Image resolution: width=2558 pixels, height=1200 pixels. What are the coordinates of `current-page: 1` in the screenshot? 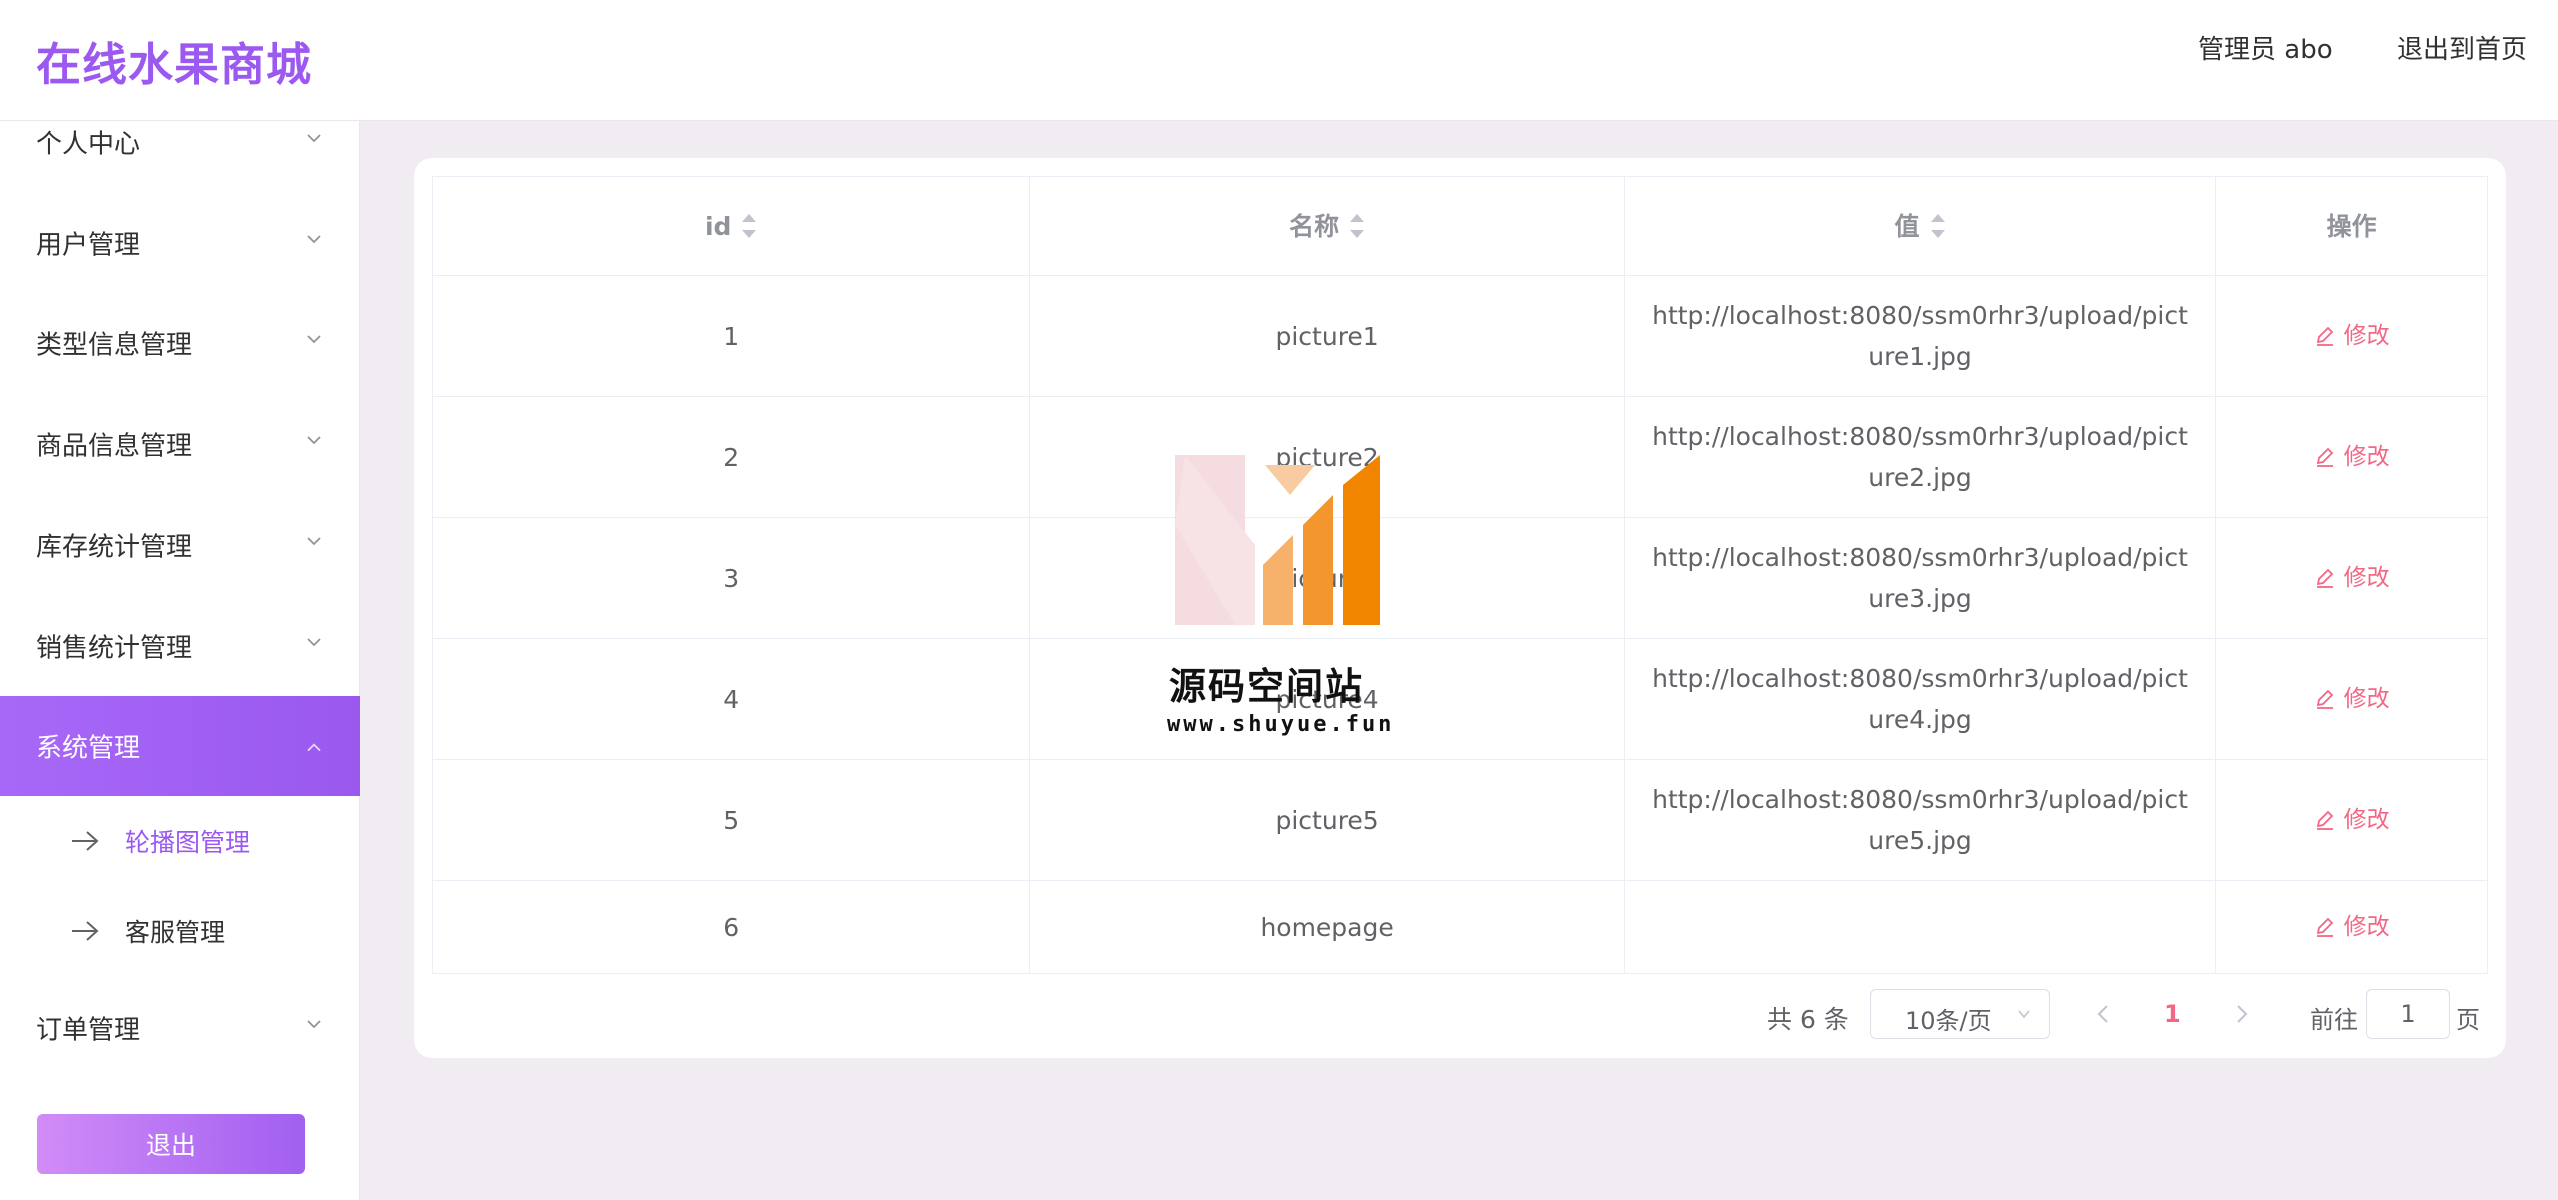 It's located at (2172, 1014).